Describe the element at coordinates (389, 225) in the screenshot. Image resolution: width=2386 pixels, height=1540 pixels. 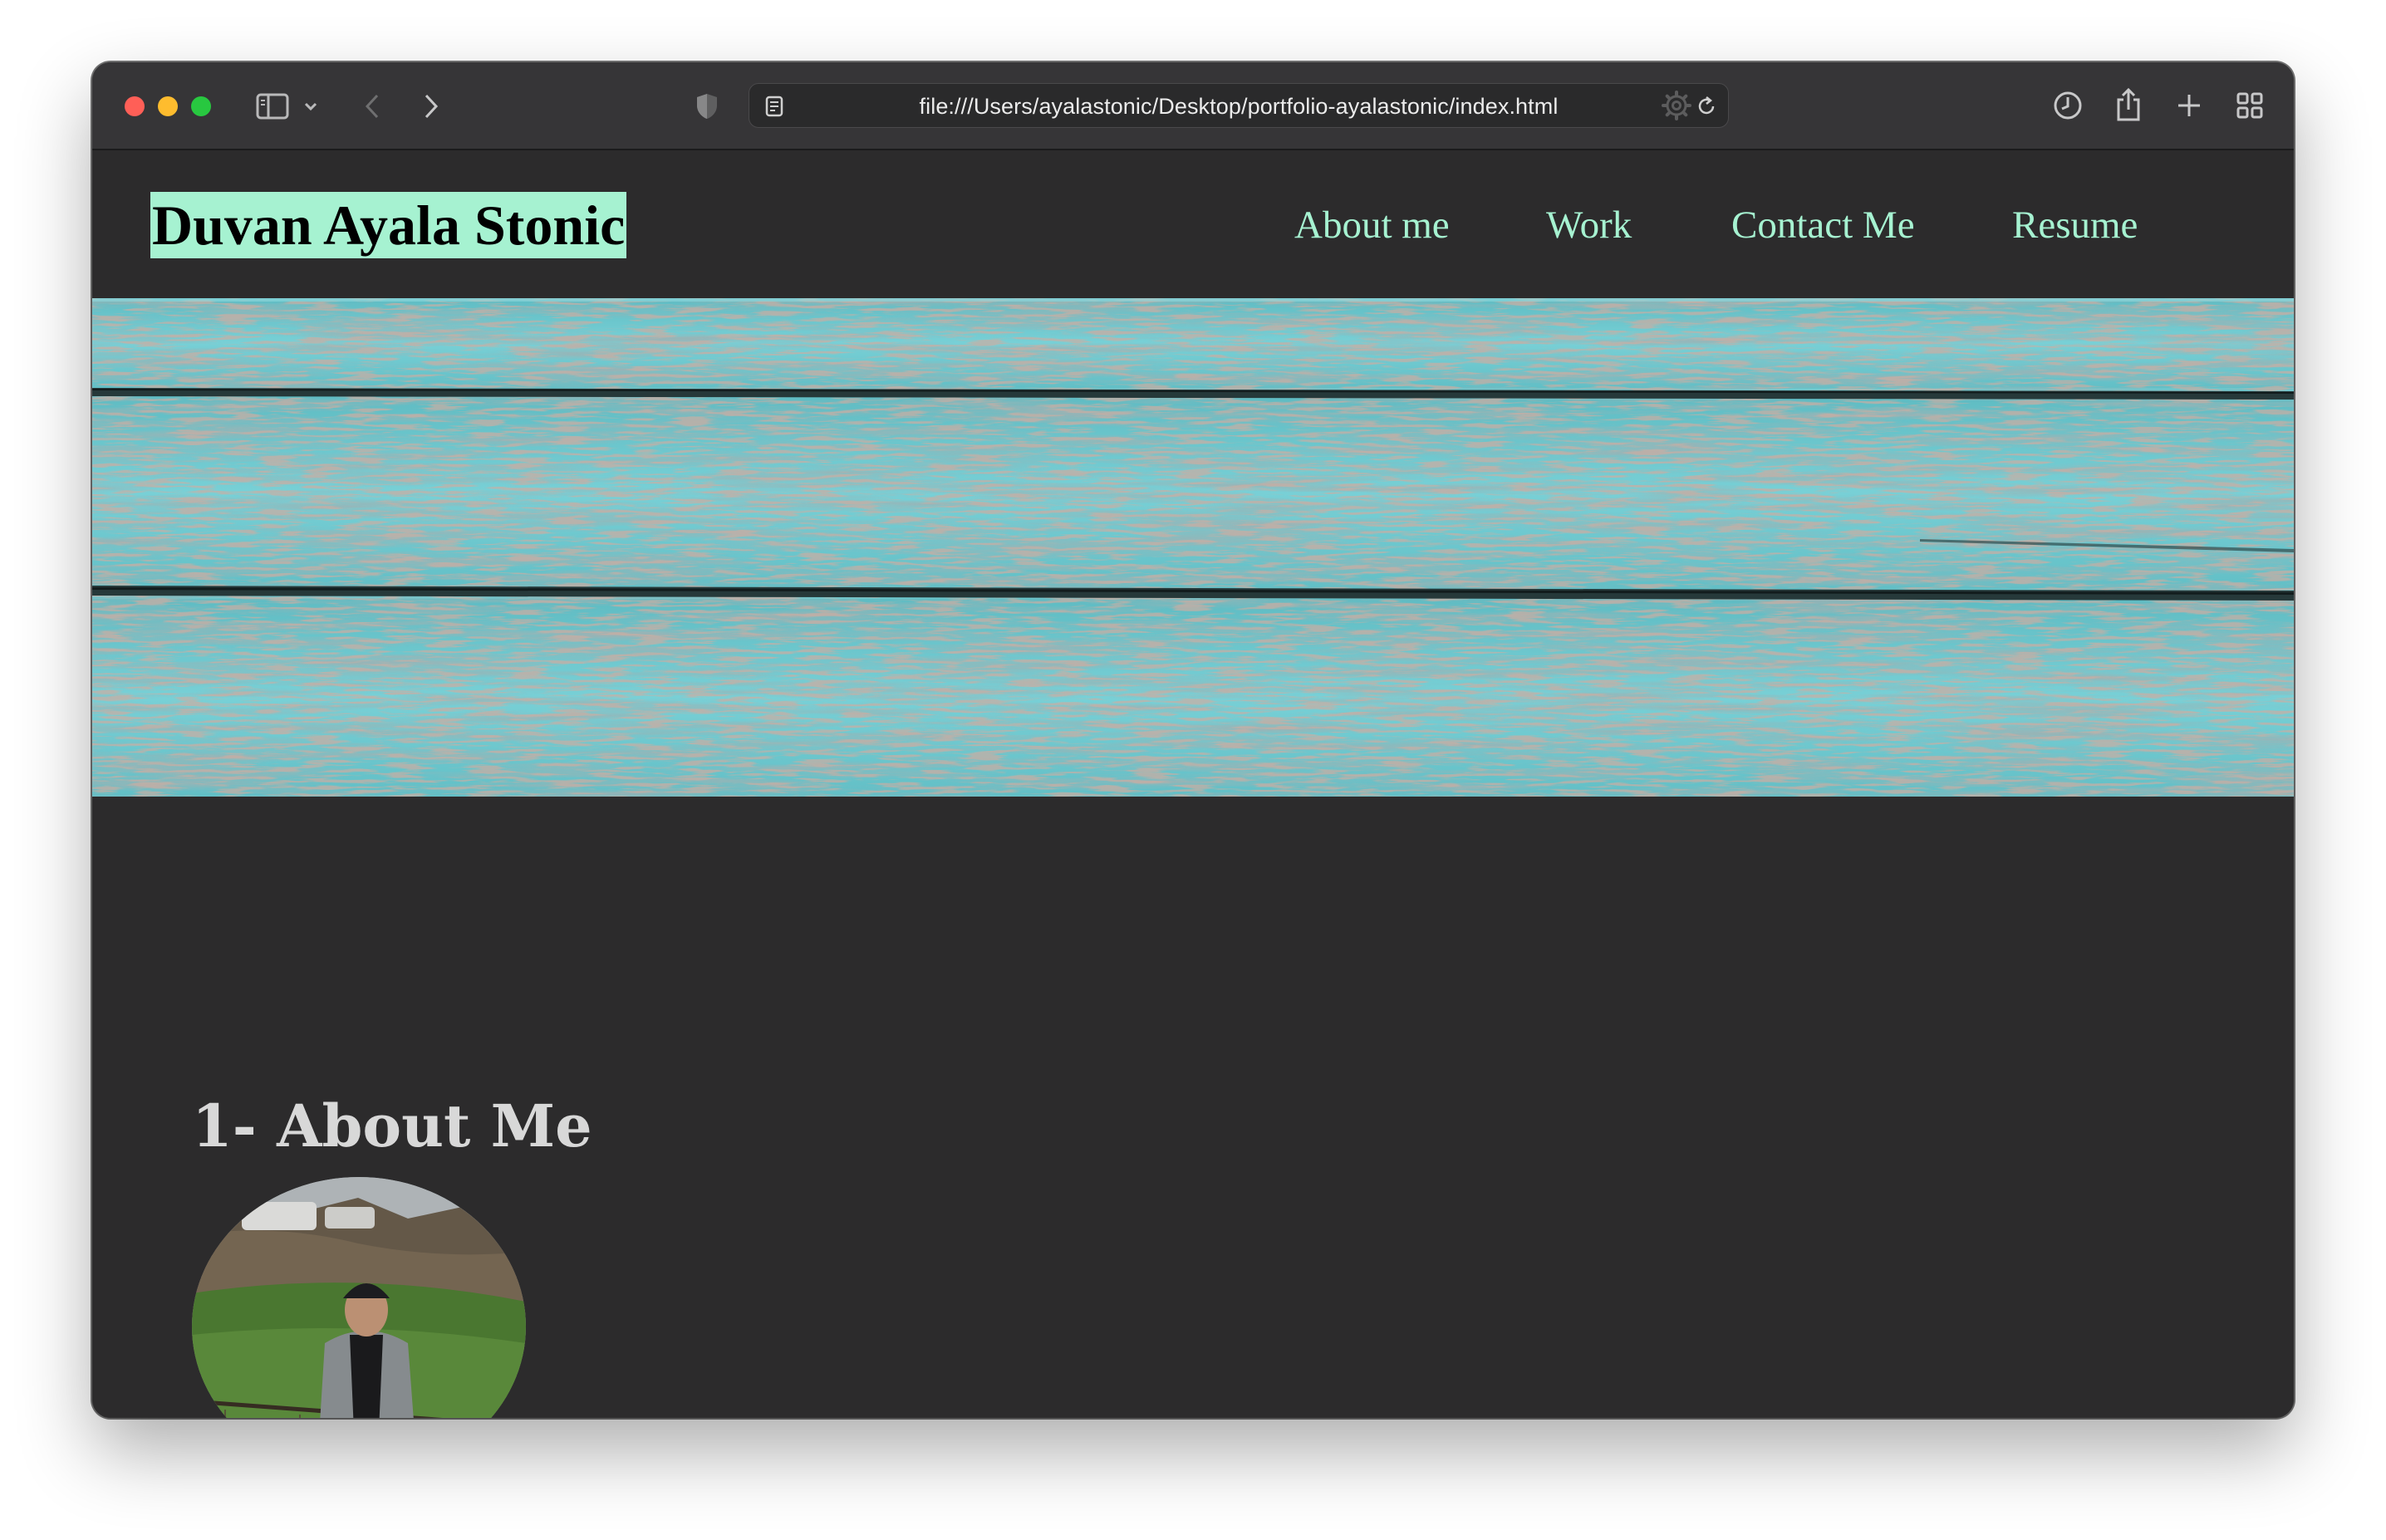
I see `site-logo: Duvan Ayala Stonic` at that location.